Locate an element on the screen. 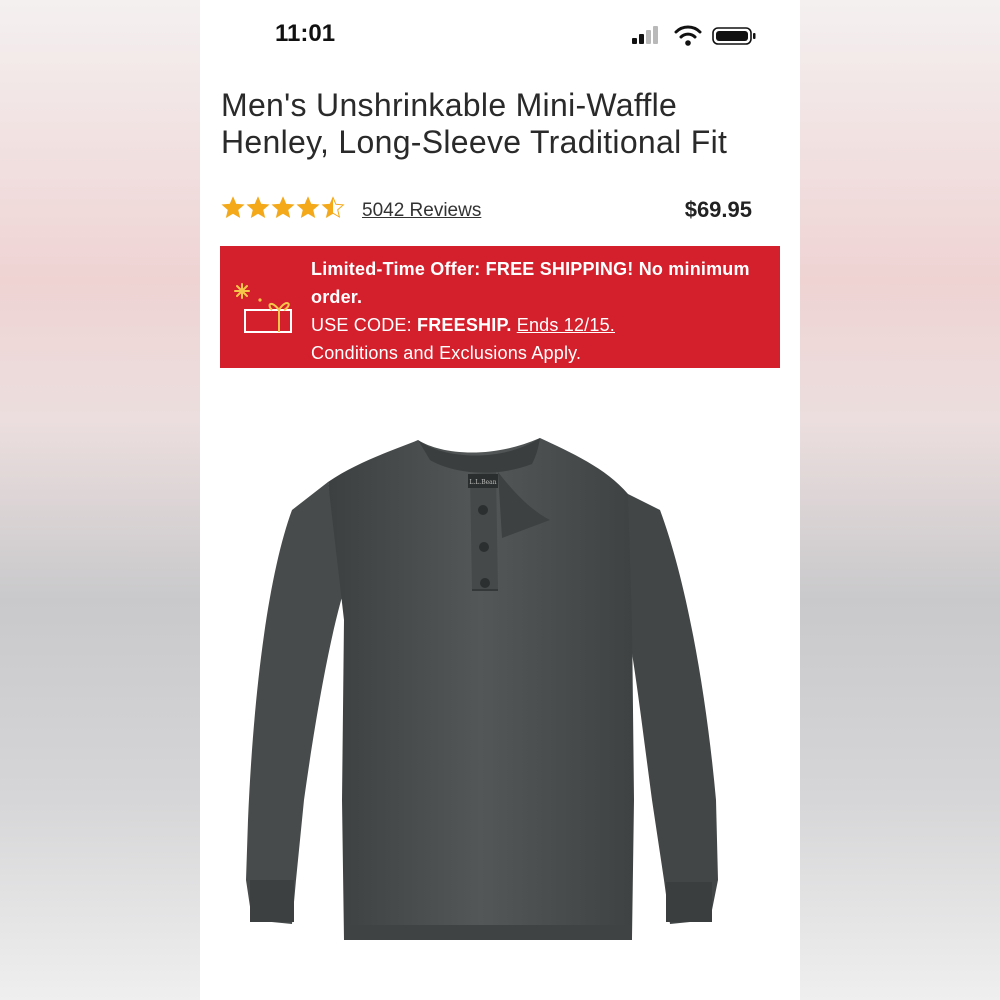 The height and width of the screenshot is (1000, 1000). promo-ends-link: Ends 12/15. is located at coordinates (566, 325).